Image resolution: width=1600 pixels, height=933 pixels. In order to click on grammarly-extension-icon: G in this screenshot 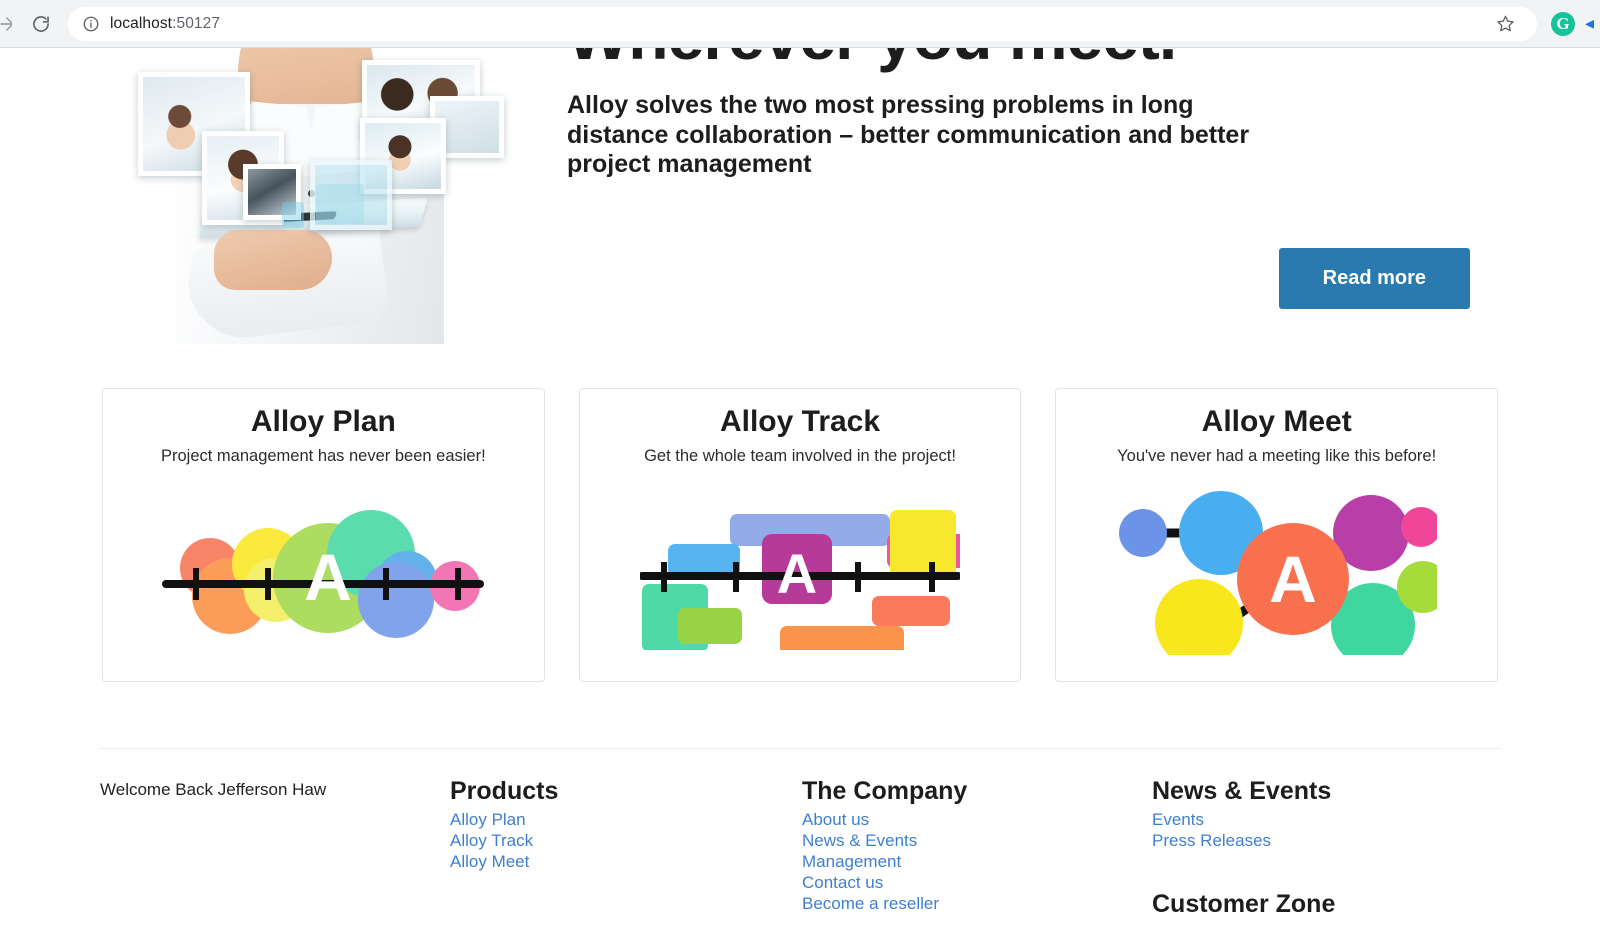, I will do `click(1562, 23)`.